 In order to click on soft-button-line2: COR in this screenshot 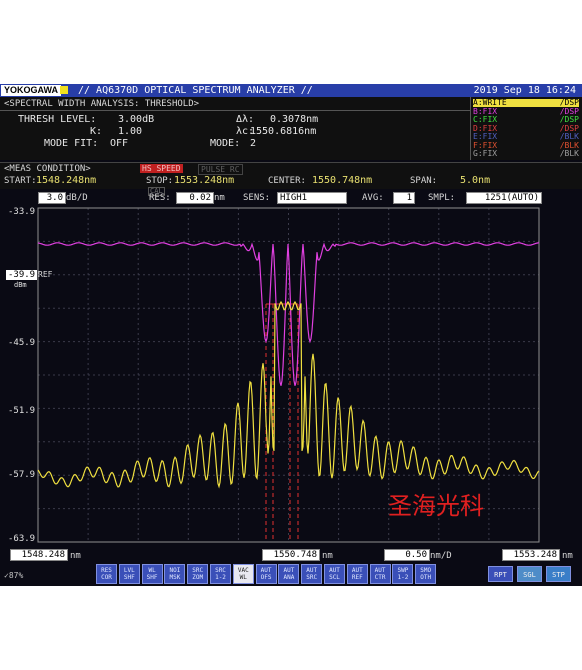, I will do `click(106, 577)`.